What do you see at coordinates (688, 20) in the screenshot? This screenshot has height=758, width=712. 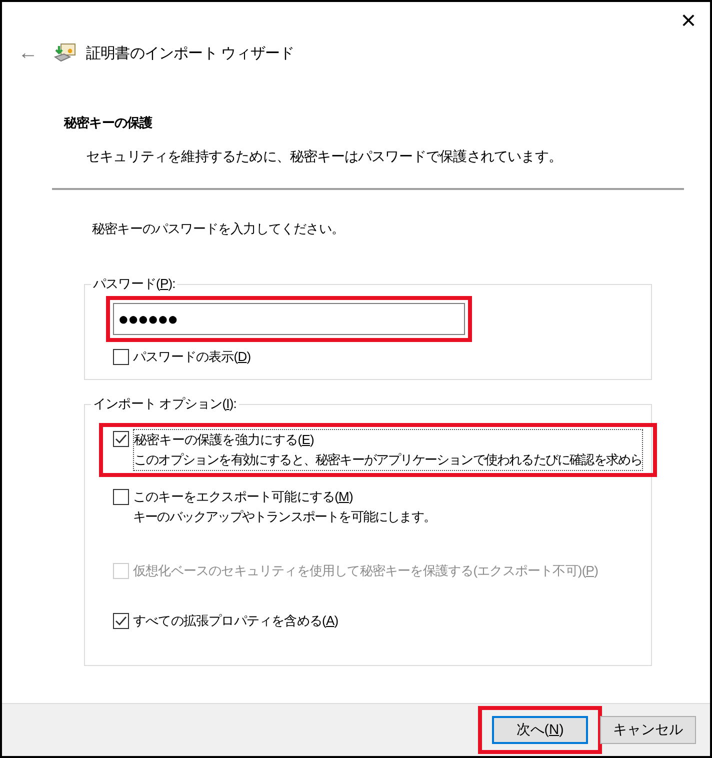 I see `close-button: ×` at bounding box center [688, 20].